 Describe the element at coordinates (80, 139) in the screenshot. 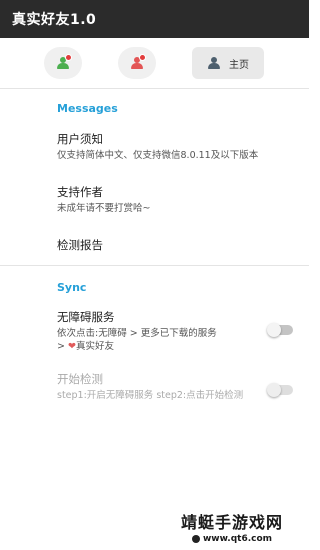

I see `list-item-title: 用户须知` at that location.